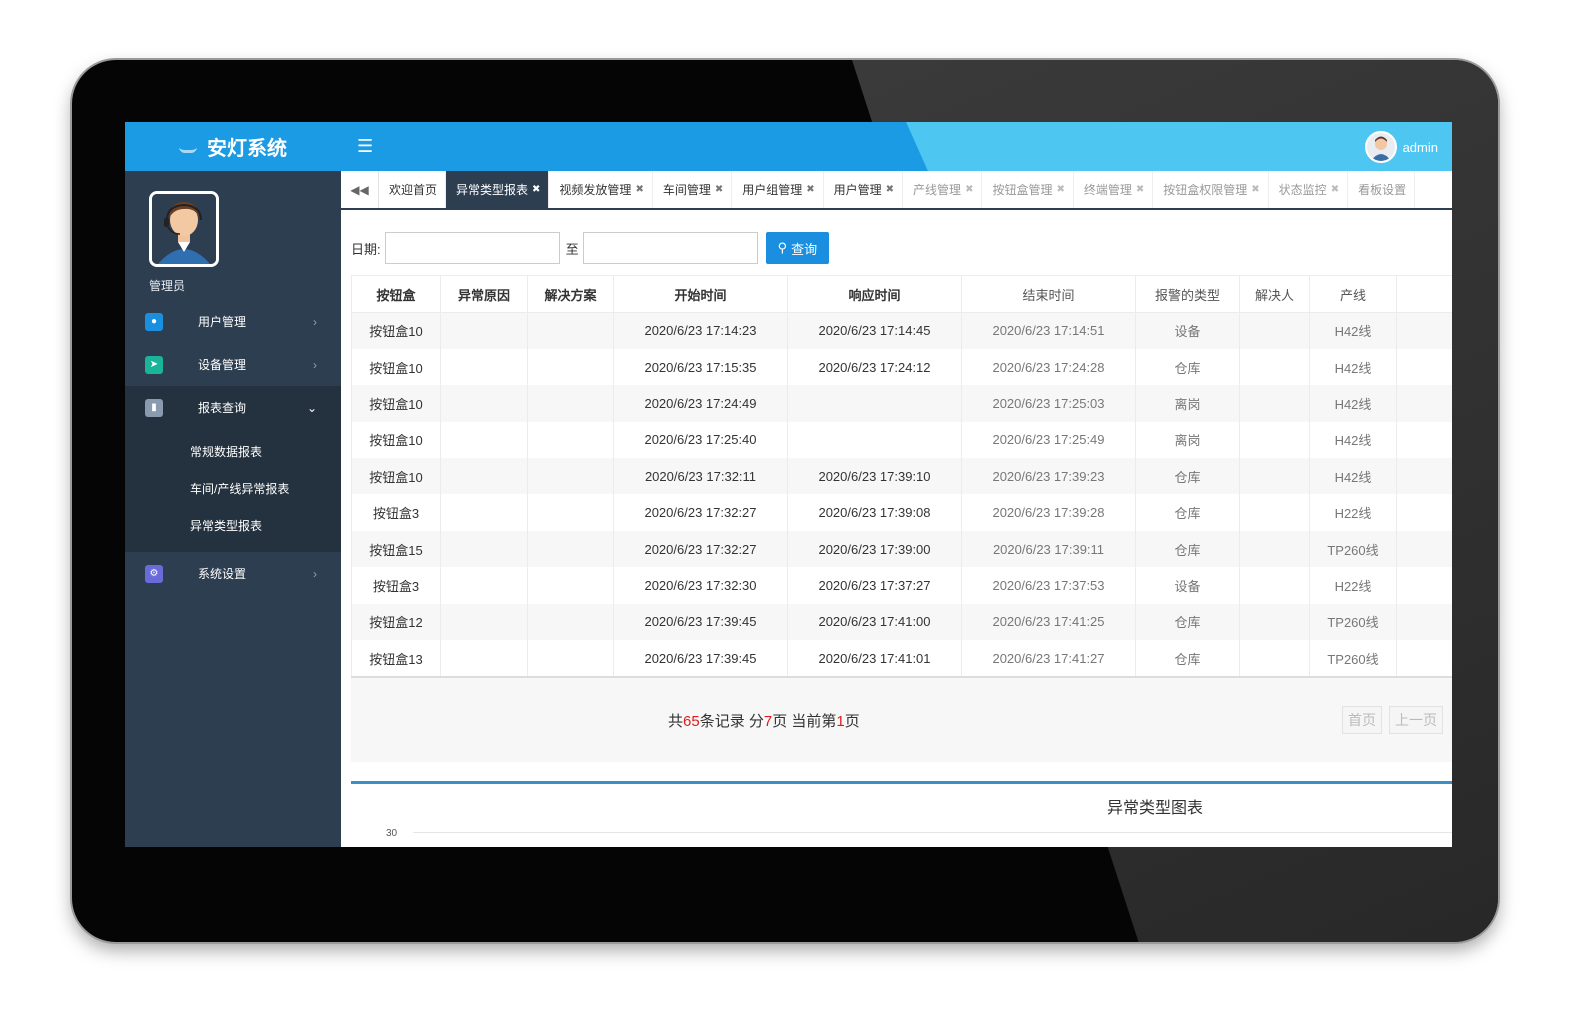  Describe the element at coordinates (772, 190) in the screenshot. I see `tab-label: 用户组管理` at that location.